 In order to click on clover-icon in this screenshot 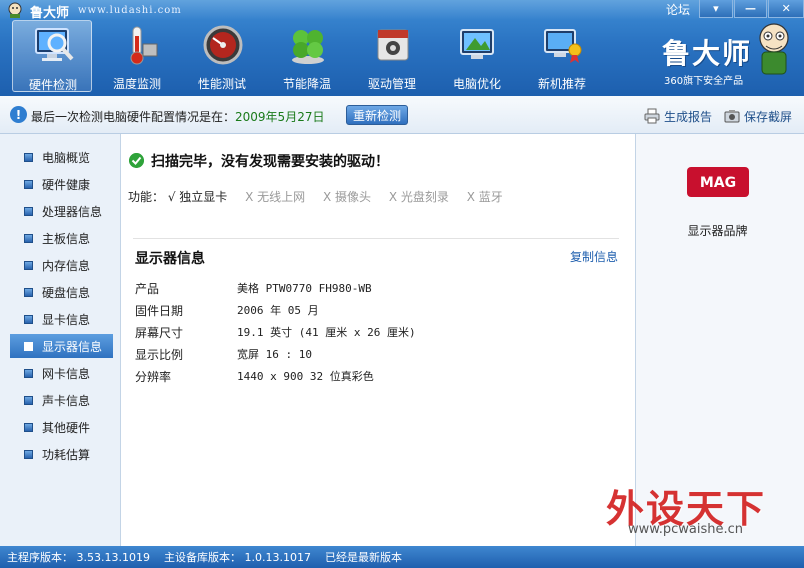, I will do `click(308, 47)`.